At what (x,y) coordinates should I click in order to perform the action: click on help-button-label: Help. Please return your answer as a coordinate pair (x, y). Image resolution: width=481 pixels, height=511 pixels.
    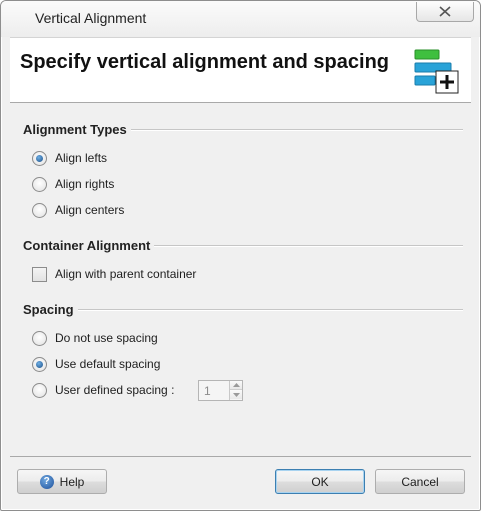
    Looking at the image, I should click on (72, 481).